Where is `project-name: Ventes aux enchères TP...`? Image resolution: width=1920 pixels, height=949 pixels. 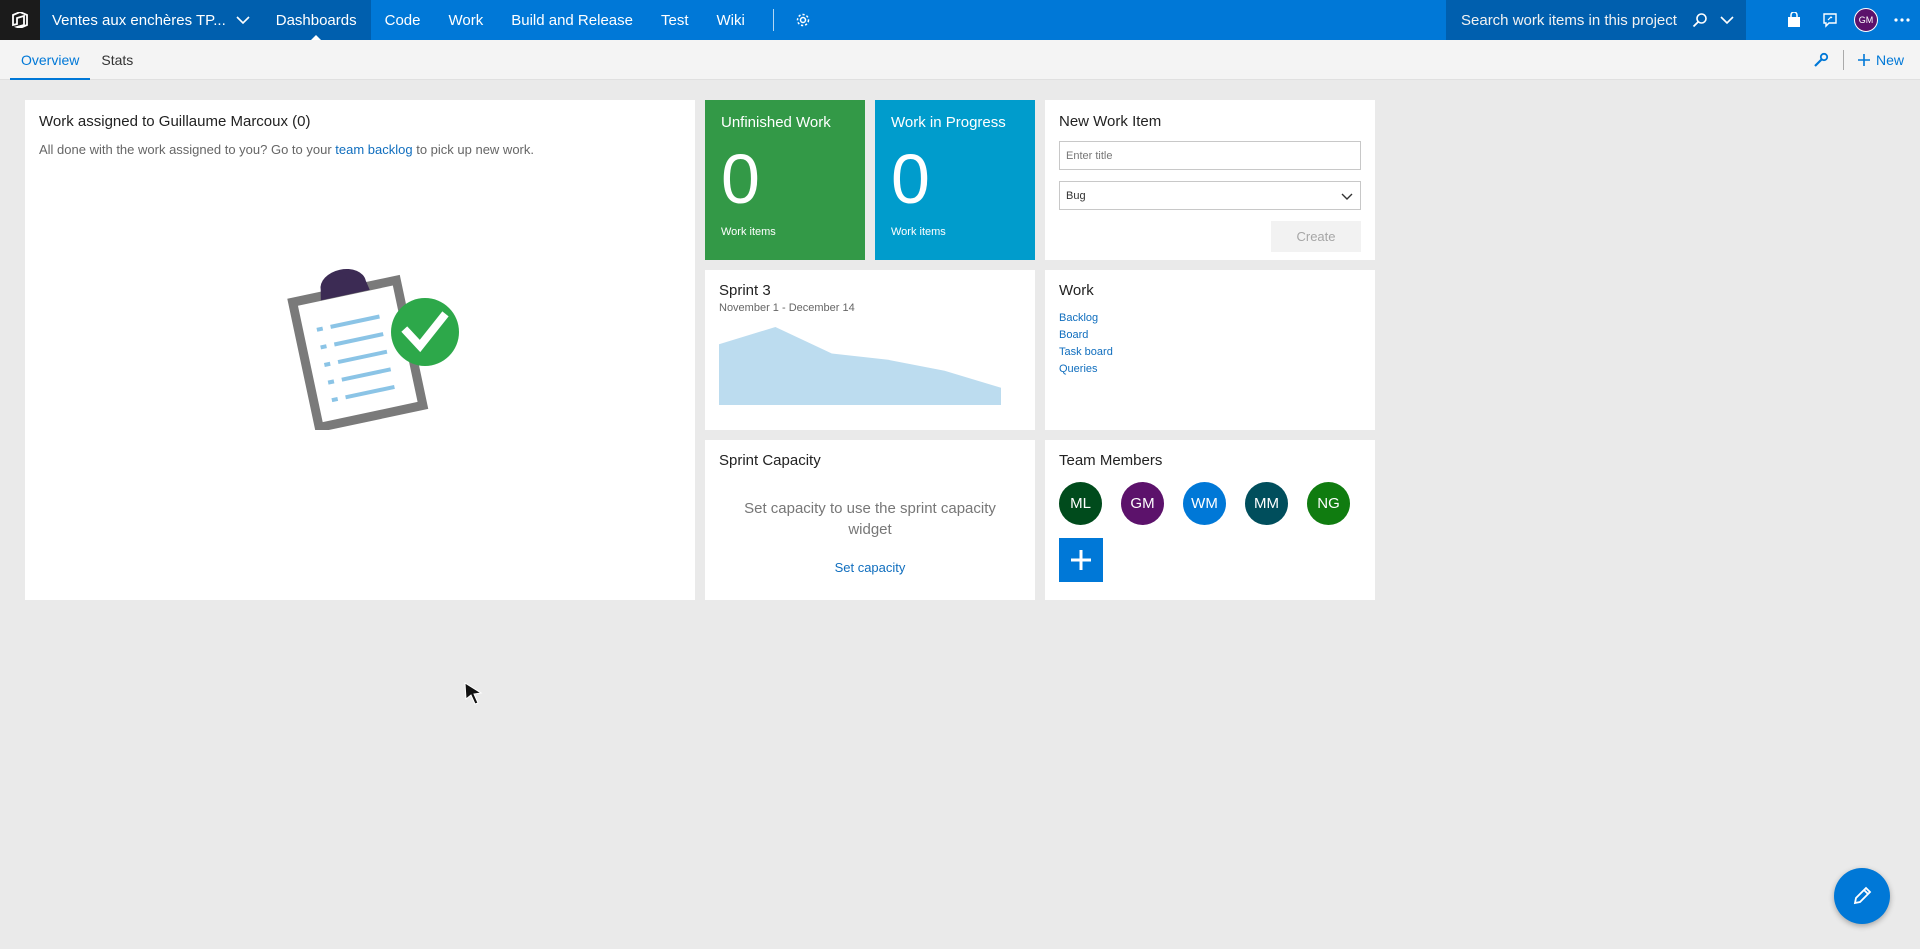 project-name: Ventes aux enchères TP... is located at coordinates (139, 20).